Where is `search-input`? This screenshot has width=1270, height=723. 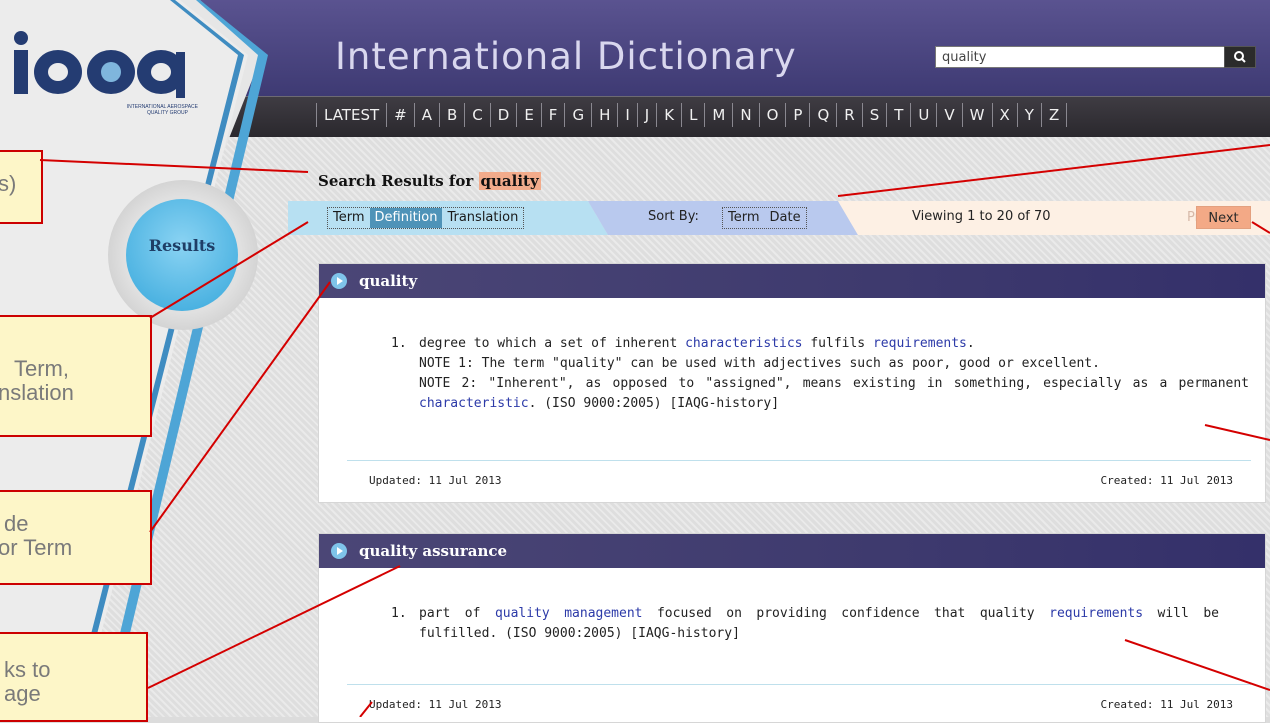
search-input is located at coordinates (1086, 57).